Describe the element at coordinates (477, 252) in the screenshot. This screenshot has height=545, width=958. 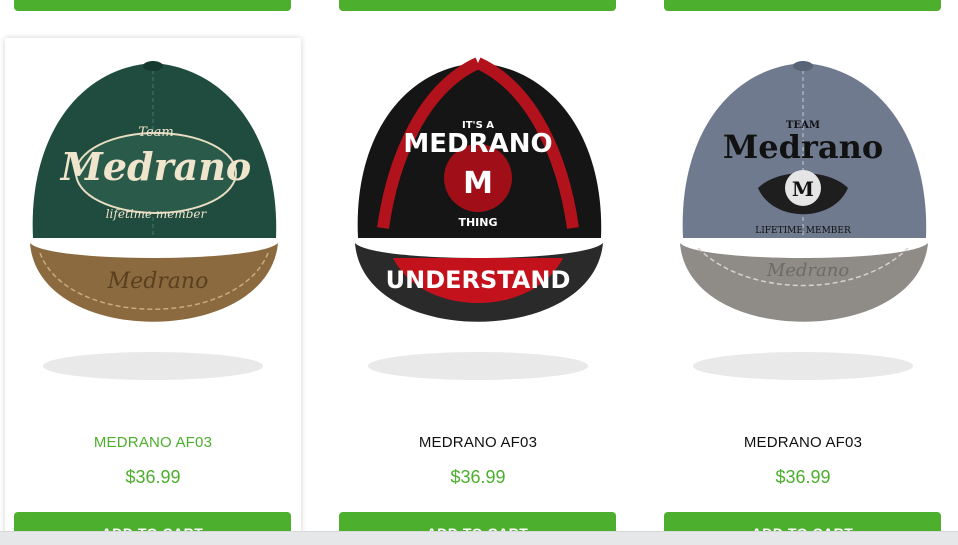
I see `cap2-sub-text: YOU WOULDN'T` at that location.